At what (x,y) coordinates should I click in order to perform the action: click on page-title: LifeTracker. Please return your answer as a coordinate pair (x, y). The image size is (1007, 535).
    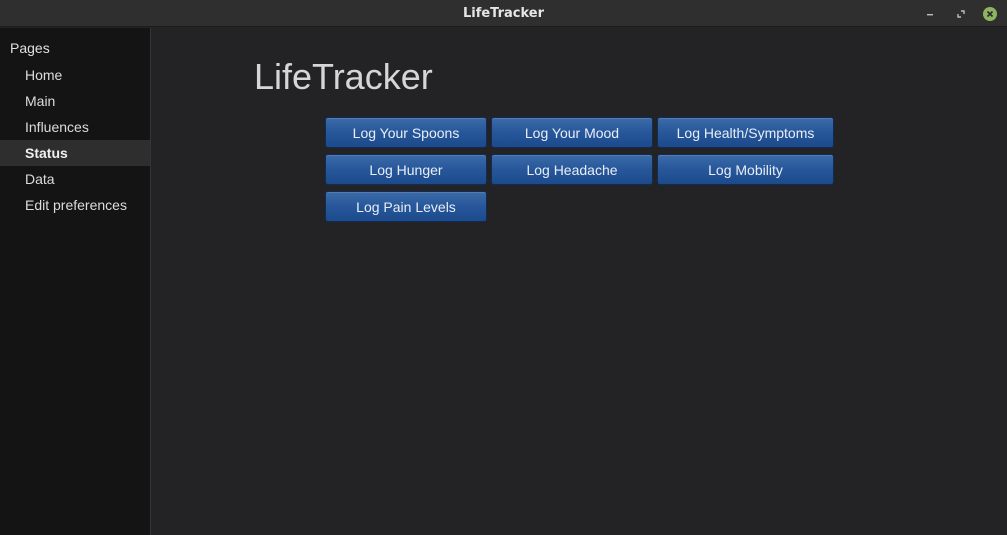
    Looking at the image, I should click on (343, 76).